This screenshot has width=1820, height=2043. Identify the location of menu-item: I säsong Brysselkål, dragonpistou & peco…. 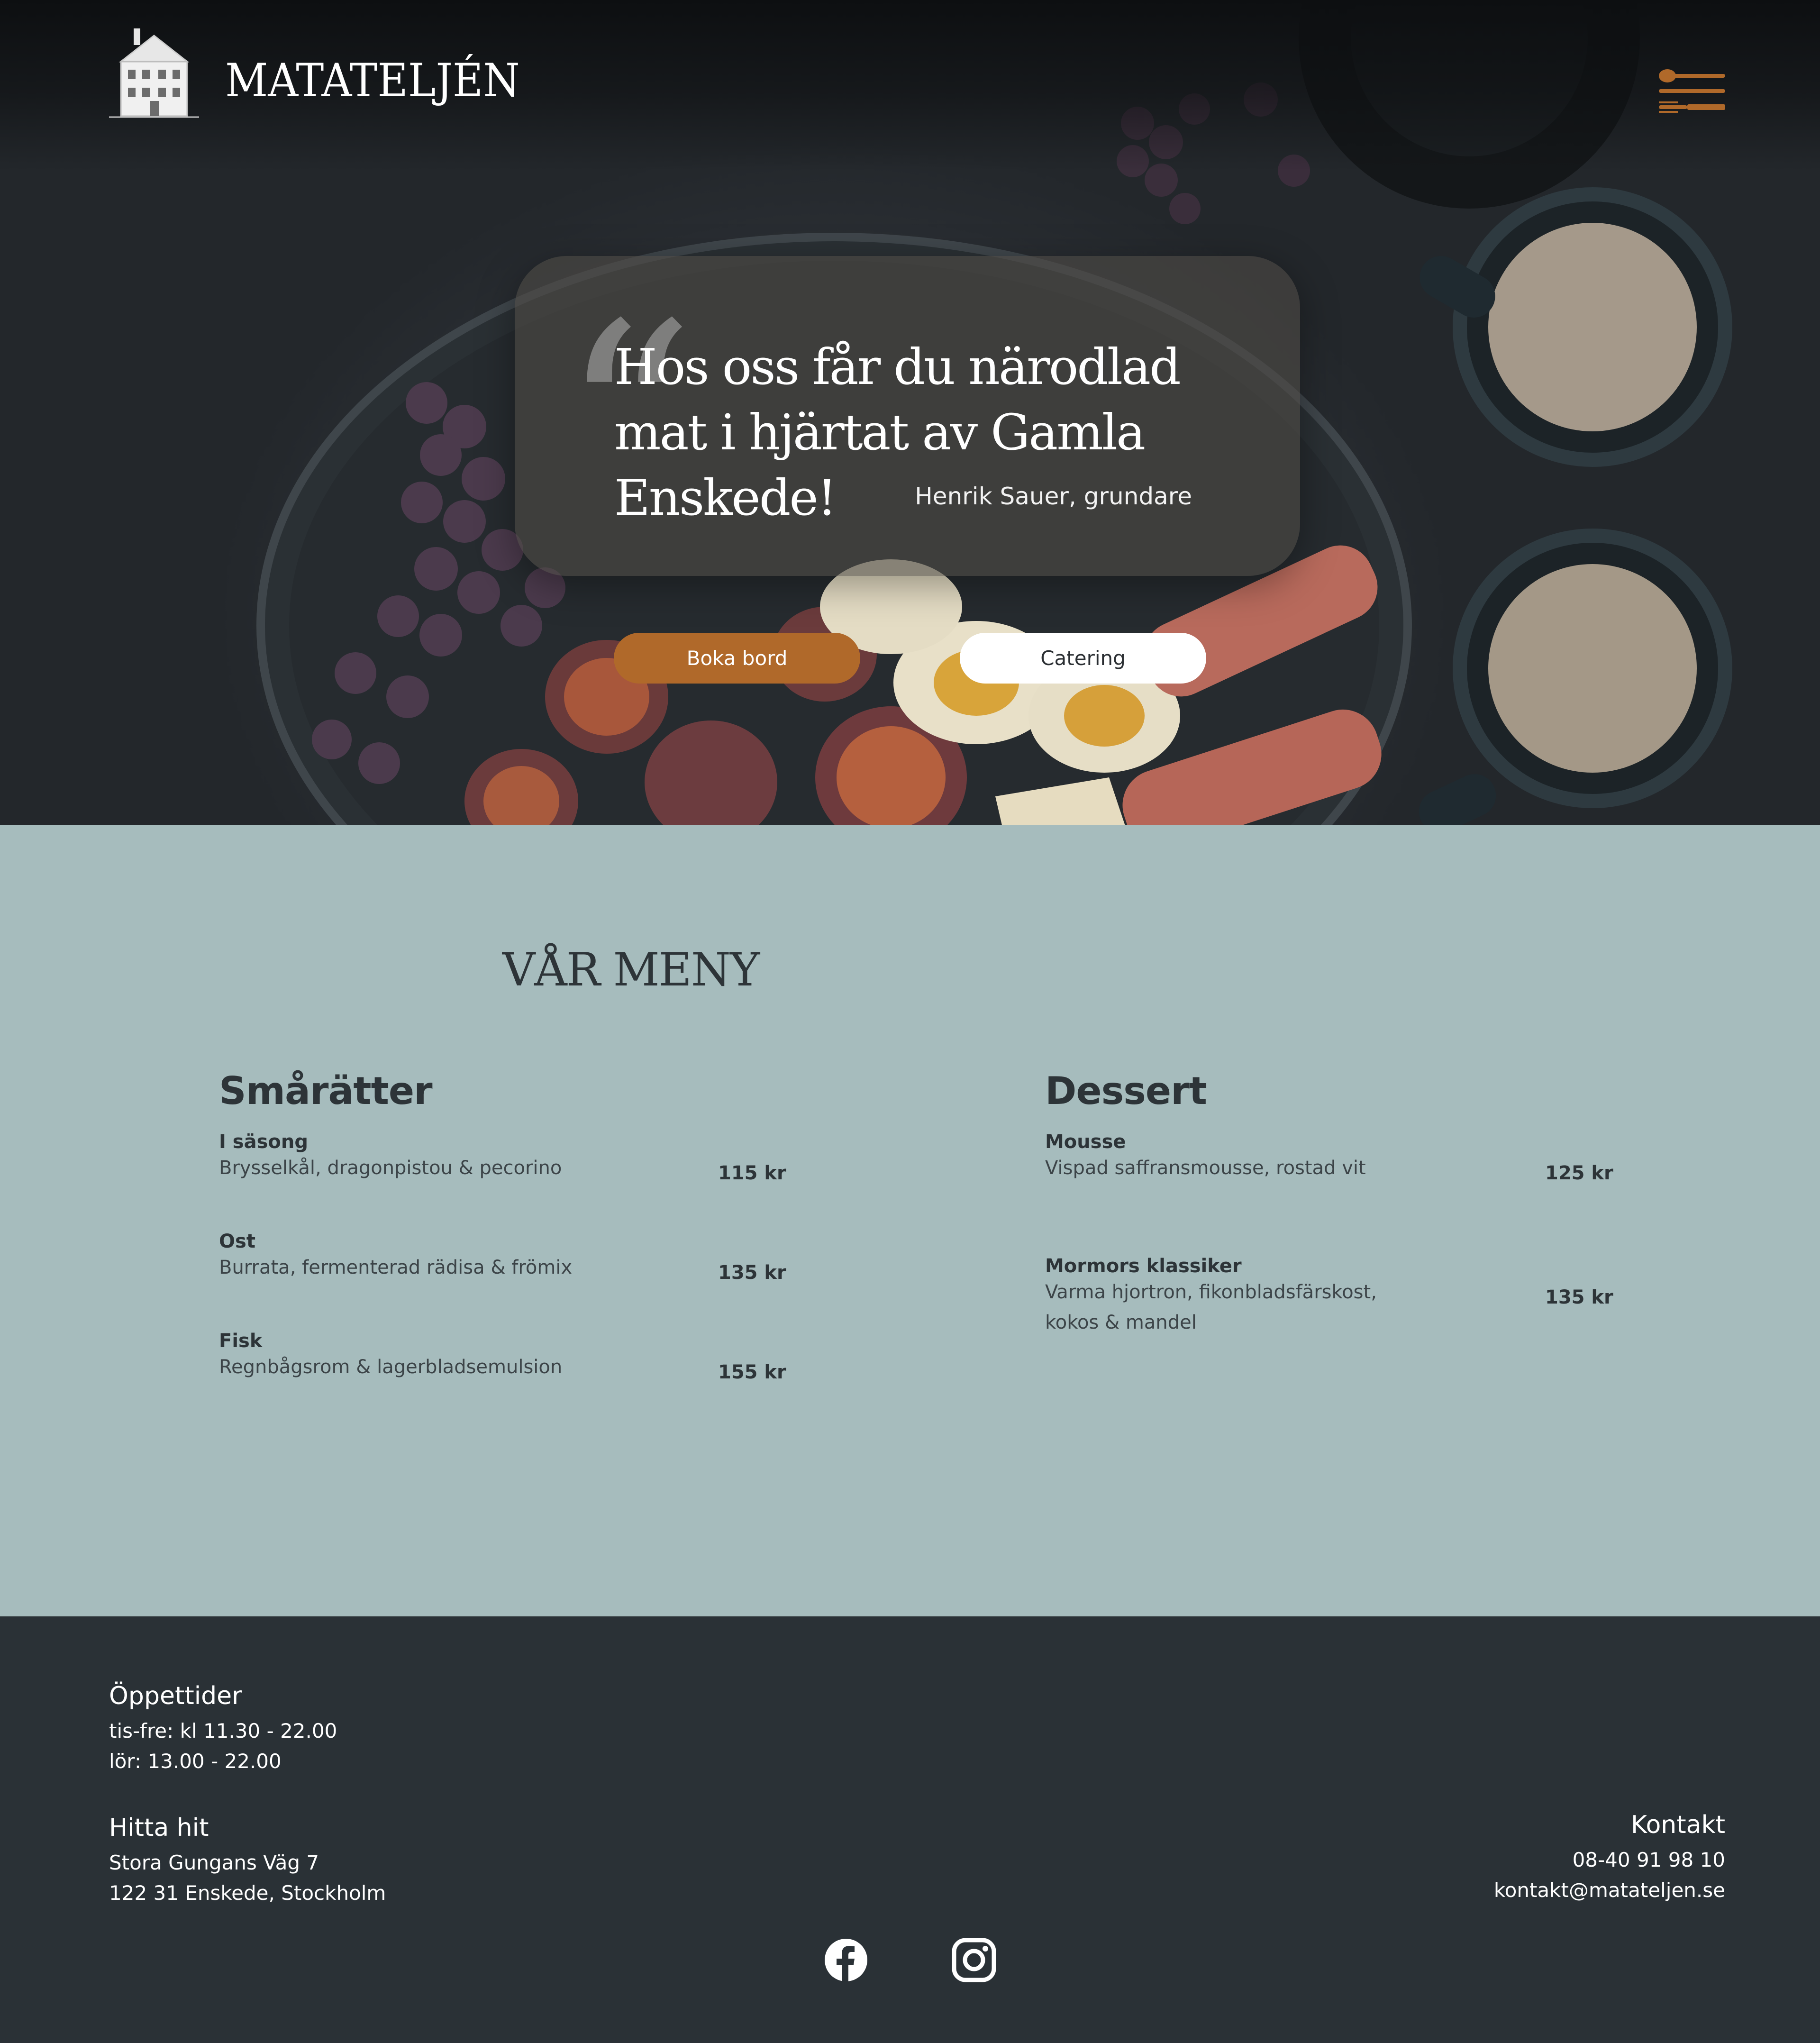
(513, 1157).